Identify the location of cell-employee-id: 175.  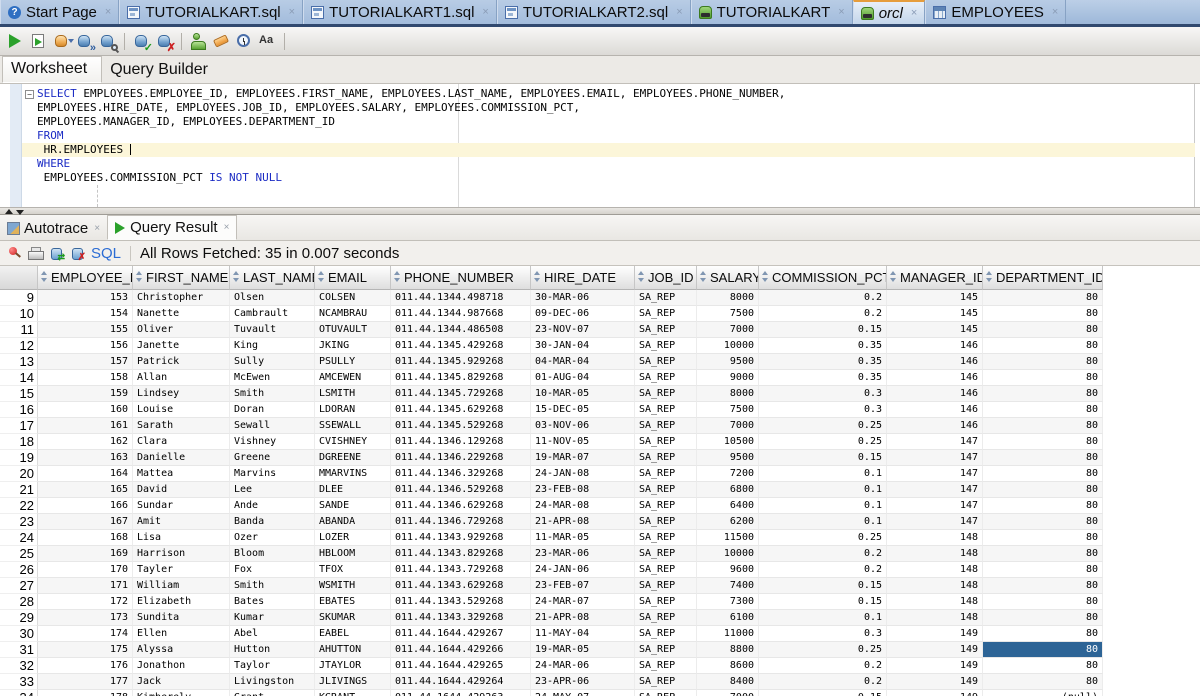
(85, 650).